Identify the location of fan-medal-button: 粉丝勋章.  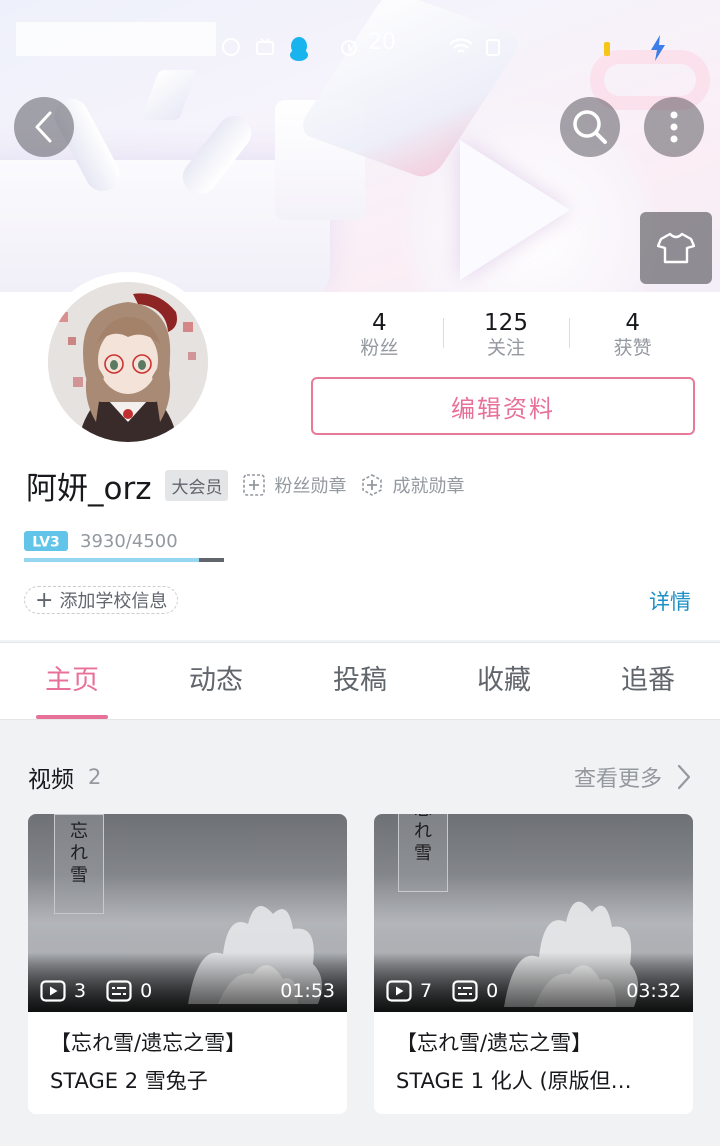
(294, 485).